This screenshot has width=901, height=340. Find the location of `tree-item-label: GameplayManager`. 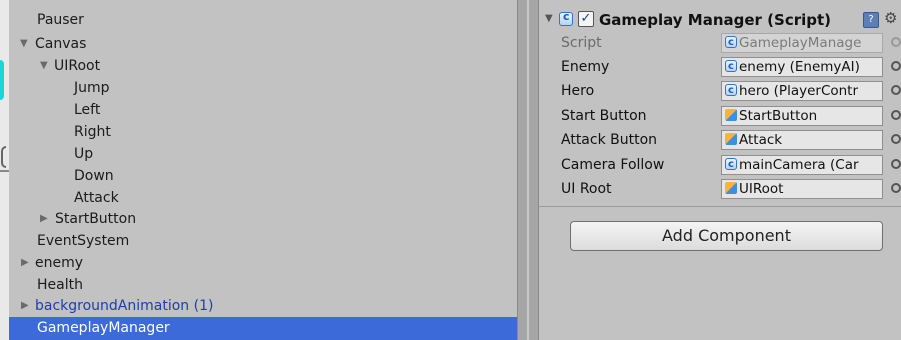

tree-item-label: GameplayManager is located at coordinates (103, 328).